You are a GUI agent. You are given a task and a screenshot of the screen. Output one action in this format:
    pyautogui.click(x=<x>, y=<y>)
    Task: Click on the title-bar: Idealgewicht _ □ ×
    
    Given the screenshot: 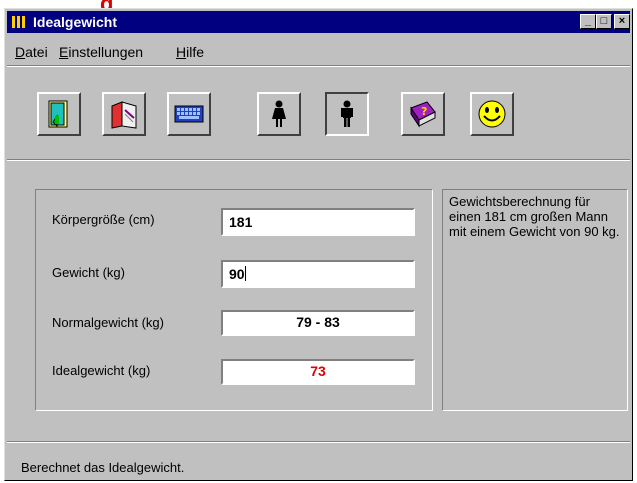 What is the action you would take?
    pyautogui.click(x=318, y=22)
    